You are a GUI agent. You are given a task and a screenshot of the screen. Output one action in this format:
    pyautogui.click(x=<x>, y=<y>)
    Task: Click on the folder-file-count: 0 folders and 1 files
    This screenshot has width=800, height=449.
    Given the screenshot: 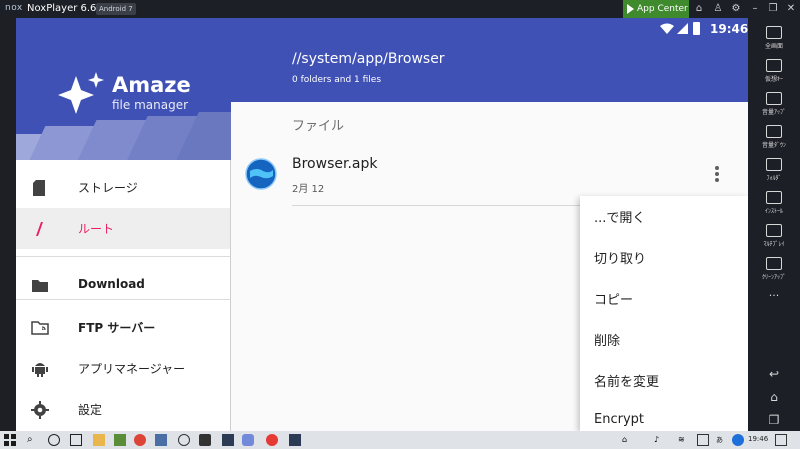 What is the action you would take?
    pyautogui.click(x=337, y=80)
    